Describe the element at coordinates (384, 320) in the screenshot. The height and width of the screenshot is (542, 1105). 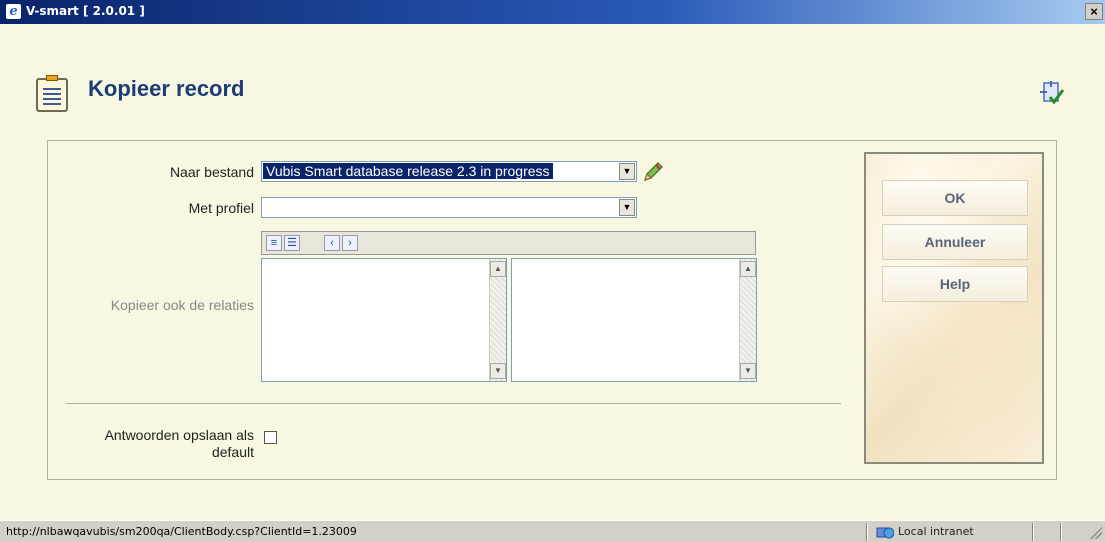
I see `relaties-list-left: ▲ ▼` at that location.